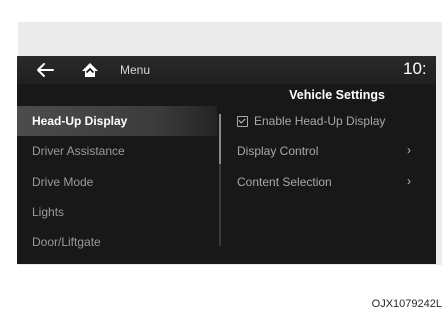 Image resolution: width=442 pixels, height=310 pixels. I want to click on page-title: Vehicle Settings, so click(337, 95).